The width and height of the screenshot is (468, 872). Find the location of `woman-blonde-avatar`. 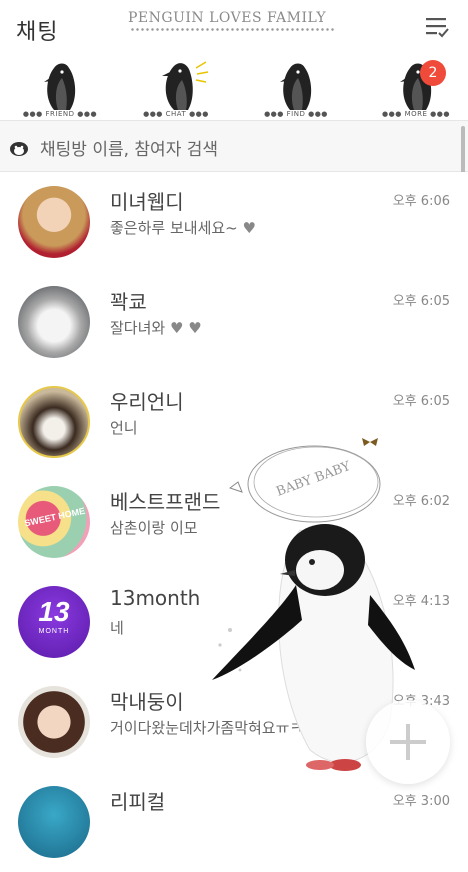

woman-blonde-avatar is located at coordinates (54, 222).